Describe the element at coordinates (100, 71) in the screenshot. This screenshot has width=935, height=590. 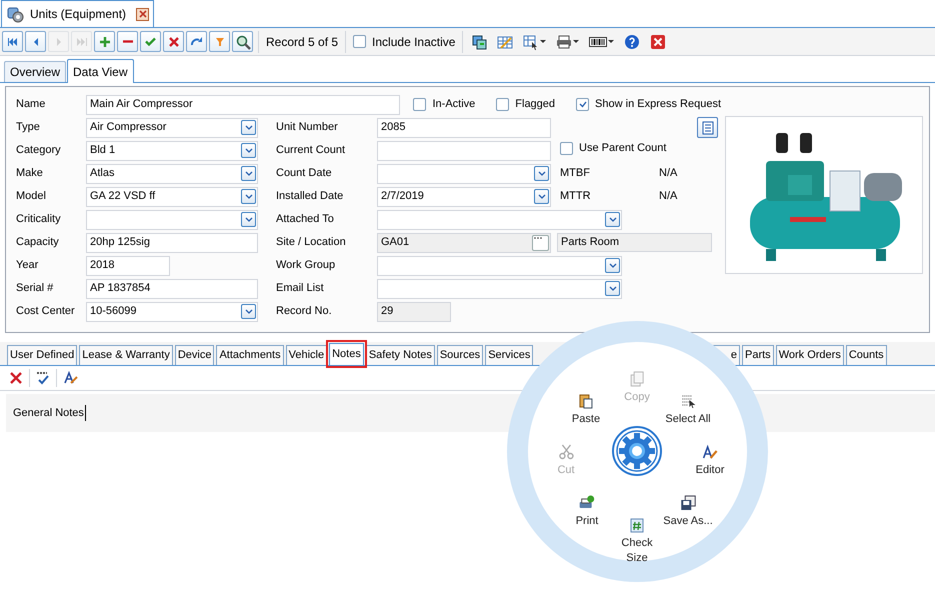
I see `view-tab: Data View` at that location.